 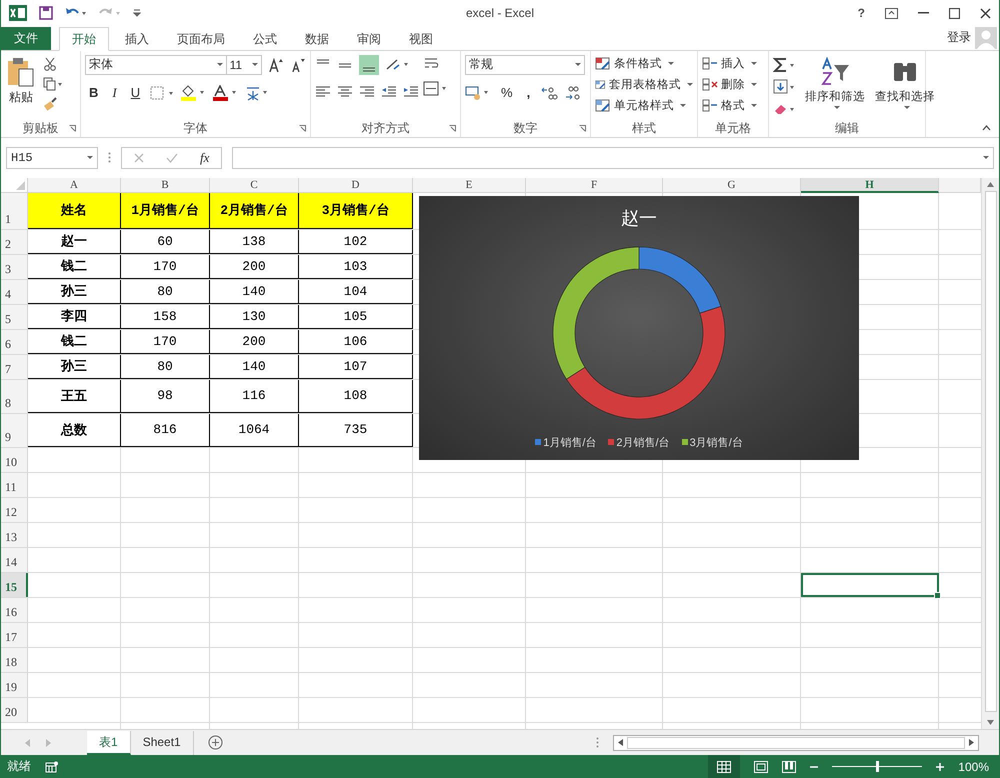 What do you see at coordinates (14, 560) in the screenshot?
I see `row-header: 14` at bounding box center [14, 560].